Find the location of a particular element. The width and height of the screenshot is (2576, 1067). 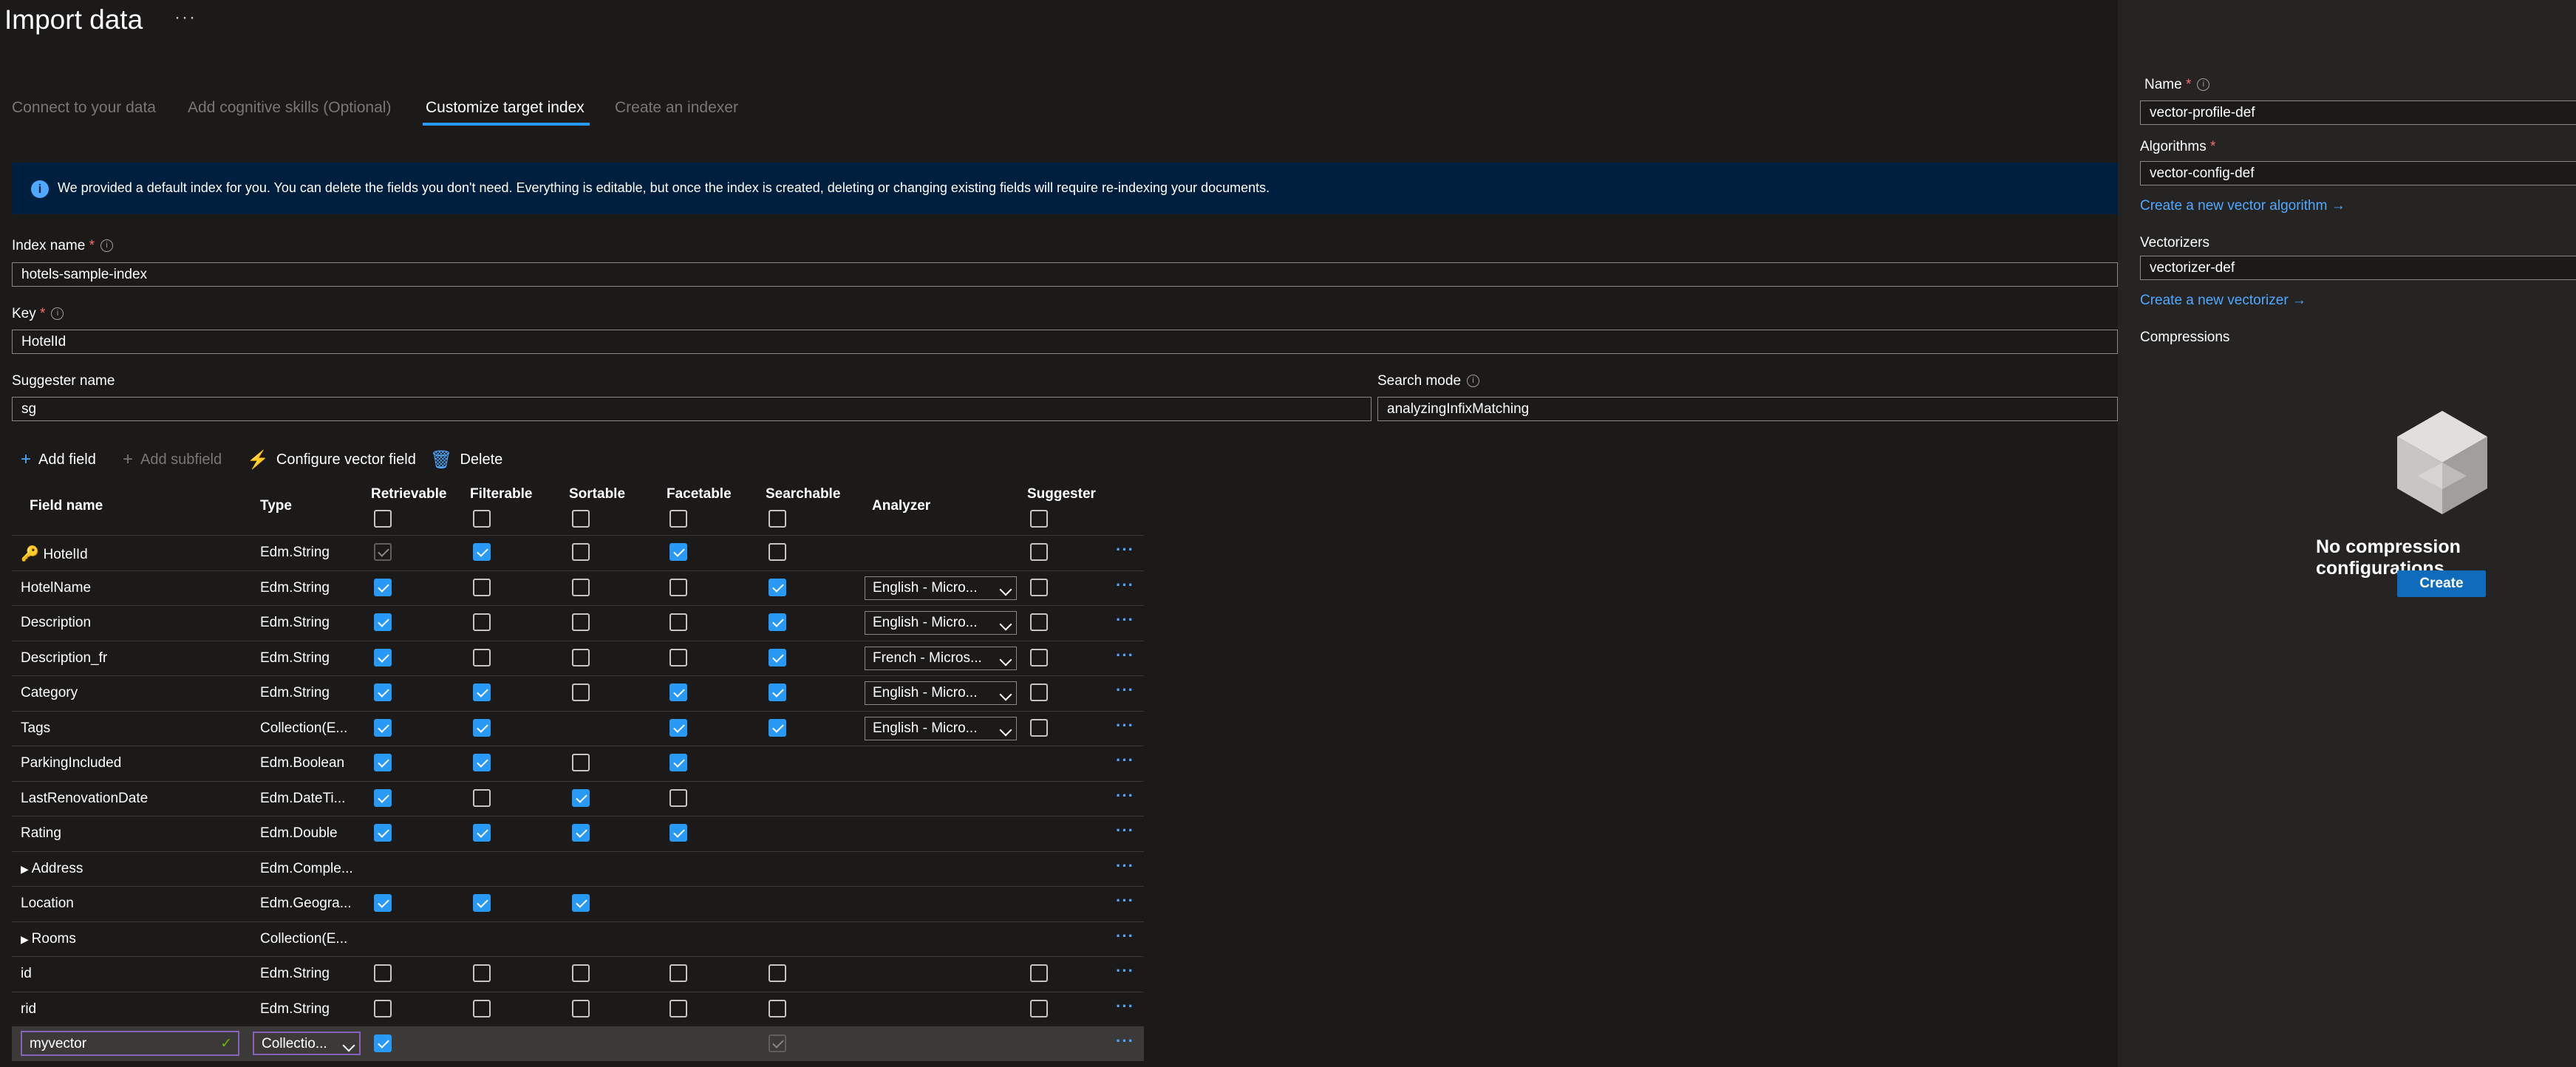

table-row: Location Edm.Geogra... ··· is located at coordinates (578, 903).